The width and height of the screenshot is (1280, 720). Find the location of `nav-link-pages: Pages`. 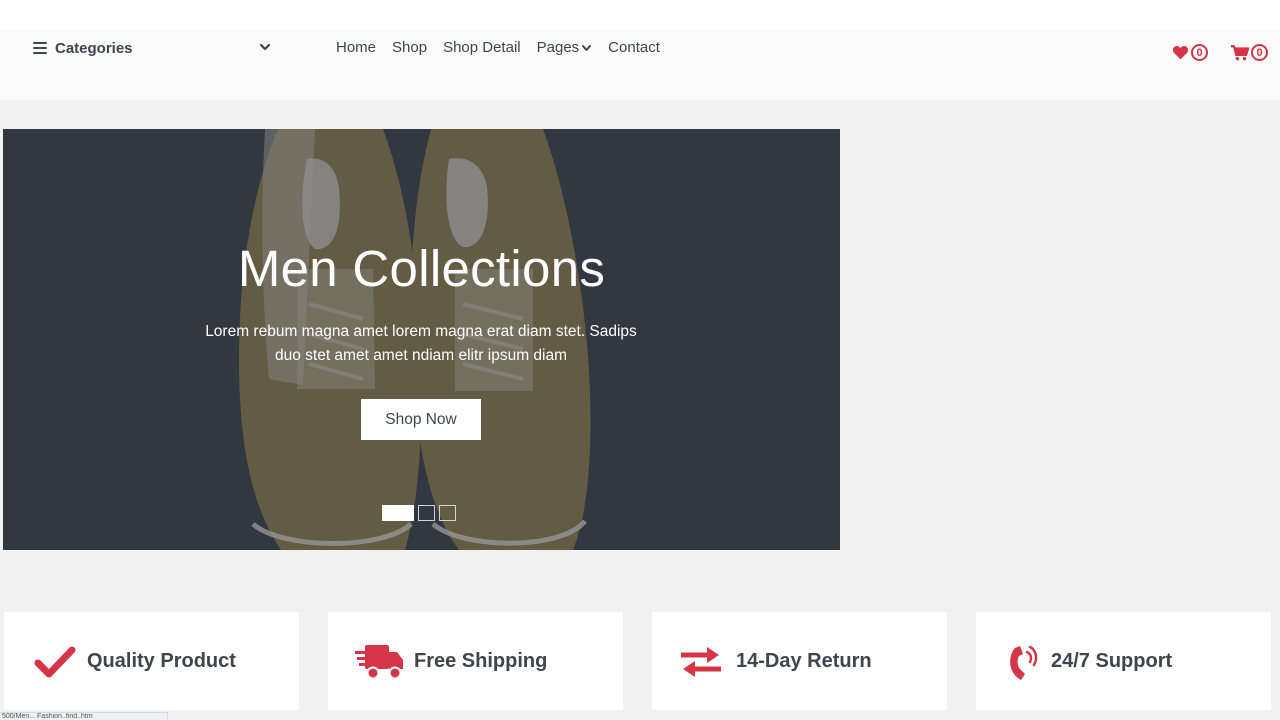

nav-link-pages: Pages is located at coordinates (565, 47).